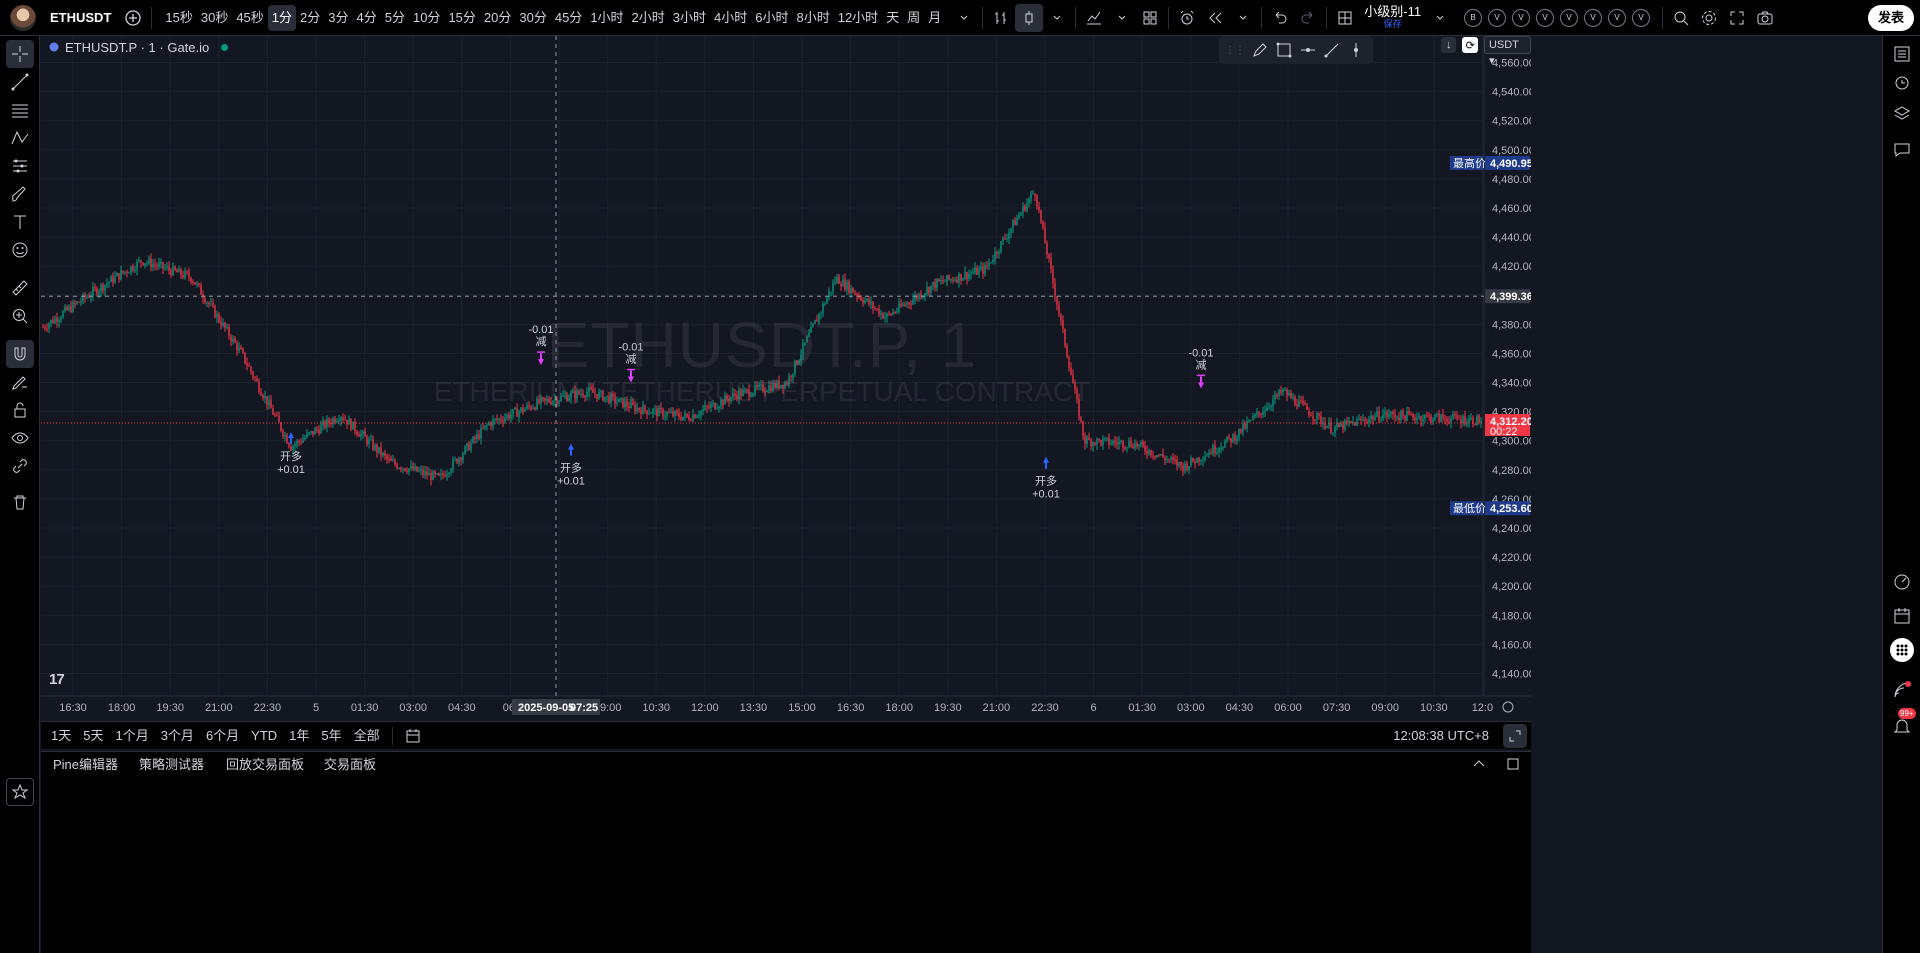  What do you see at coordinates (1709, 18) in the screenshot?
I see `settings-gear-icon` at bounding box center [1709, 18].